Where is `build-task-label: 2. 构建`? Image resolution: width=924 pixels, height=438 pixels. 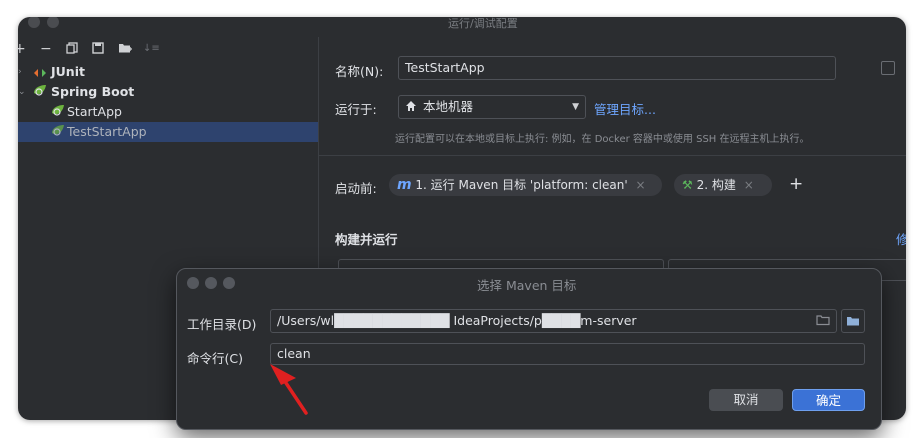
build-task-label: 2. 构建 is located at coordinates (716, 185).